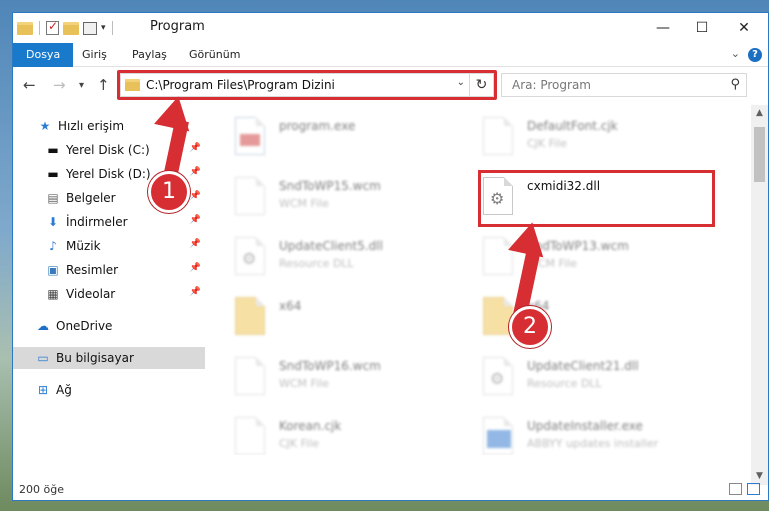  What do you see at coordinates (103, 85) in the screenshot?
I see `up-button: ↑` at bounding box center [103, 85].